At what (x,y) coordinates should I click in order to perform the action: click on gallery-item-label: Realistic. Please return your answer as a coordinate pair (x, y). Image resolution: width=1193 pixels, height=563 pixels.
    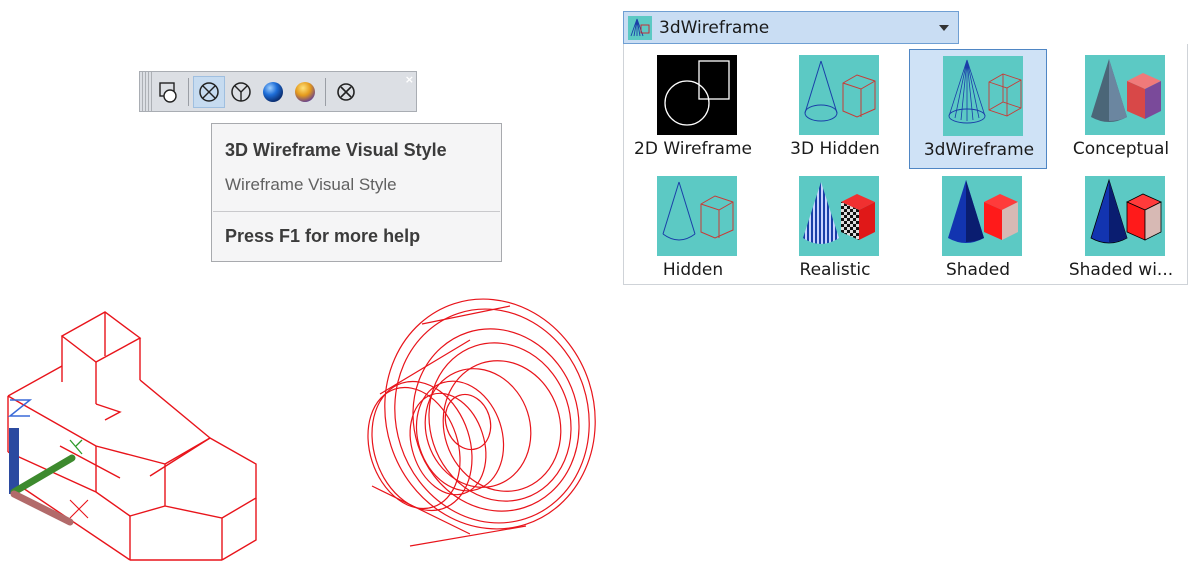
    Looking at the image, I should click on (835, 270).